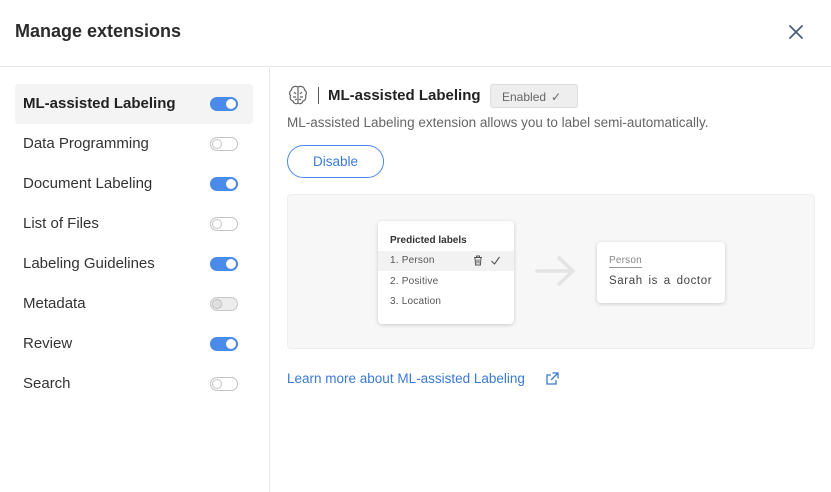  Describe the element at coordinates (224, 264) in the screenshot. I see `toggle-labeling-guidelines` at that location.